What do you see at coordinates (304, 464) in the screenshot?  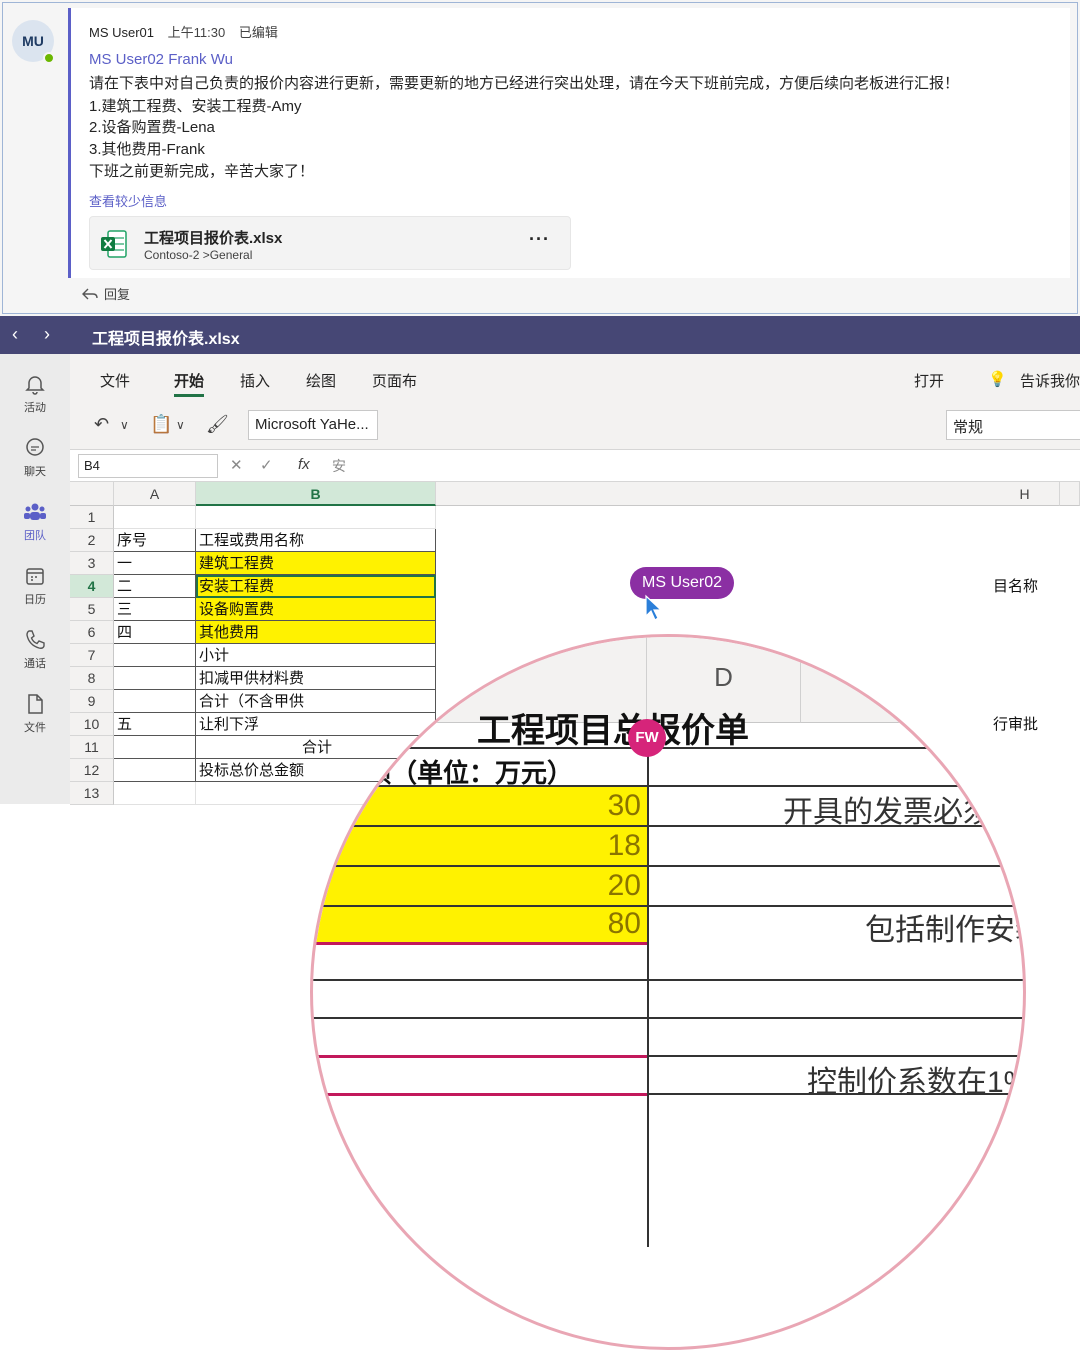 I see `function-icon: fx` at bounding box center [304, 464].